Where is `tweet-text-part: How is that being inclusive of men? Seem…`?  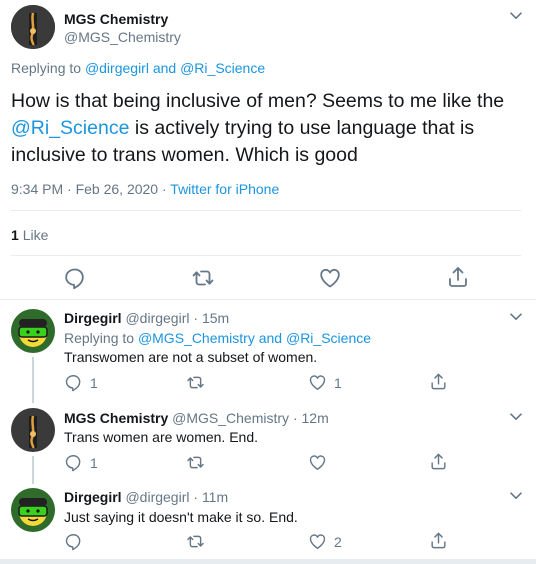
tweet-text-part: How is that being inclusive of men? Seem… is located at coordinates (258, 101).